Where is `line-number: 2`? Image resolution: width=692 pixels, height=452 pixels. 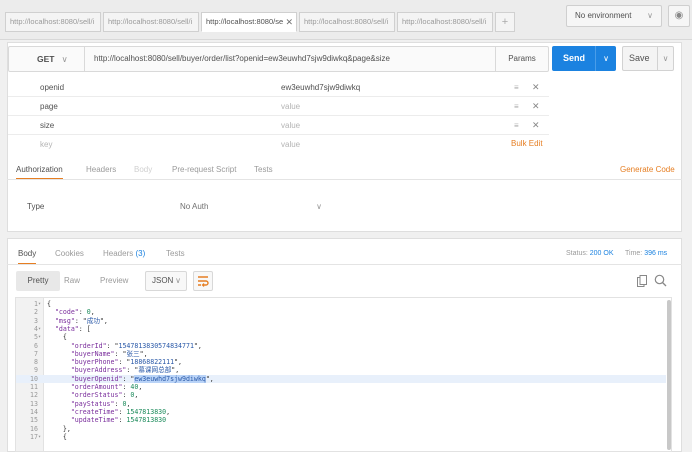
line-number: 2 is located at coordinates (36, 312).